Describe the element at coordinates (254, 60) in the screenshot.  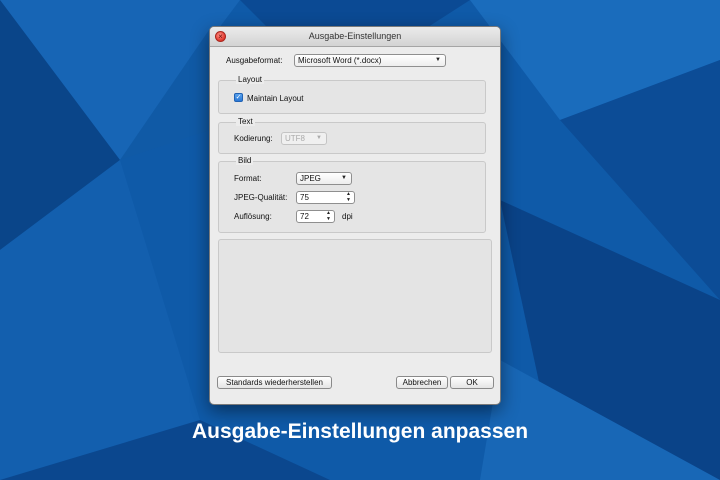
I see `output-format-label: Ausgabeformat:` at that location.